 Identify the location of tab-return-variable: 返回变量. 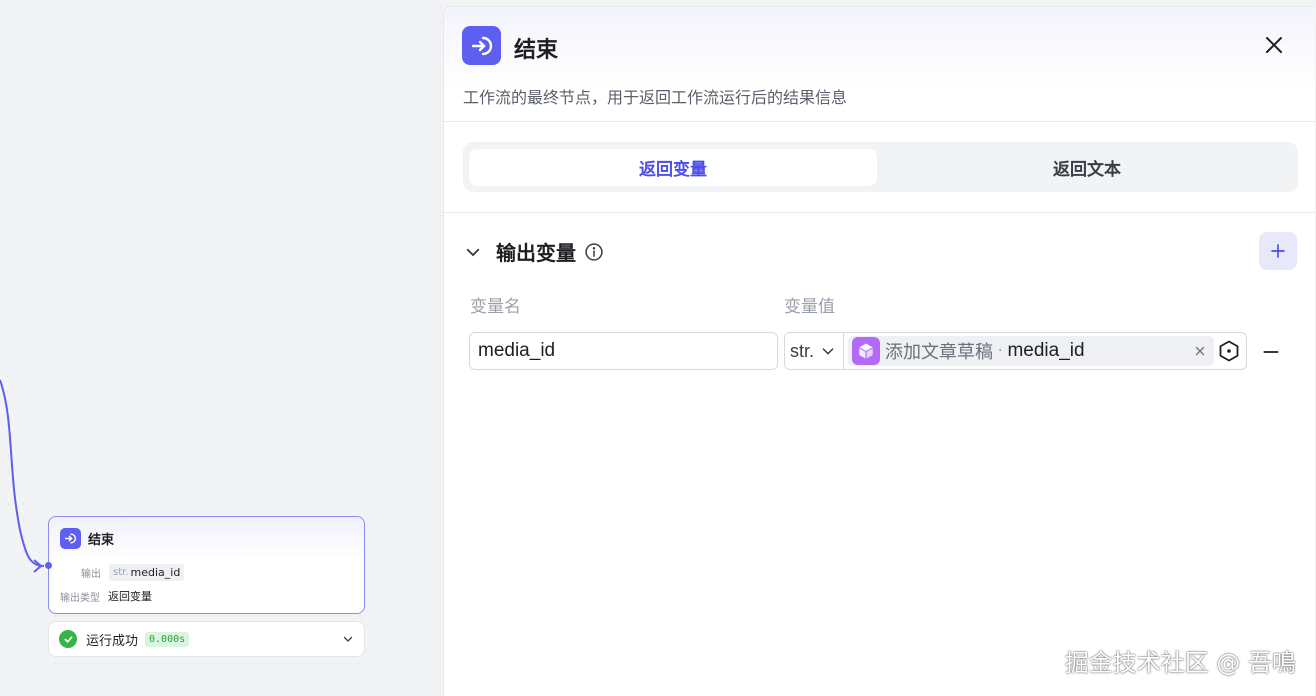
(673, 167).